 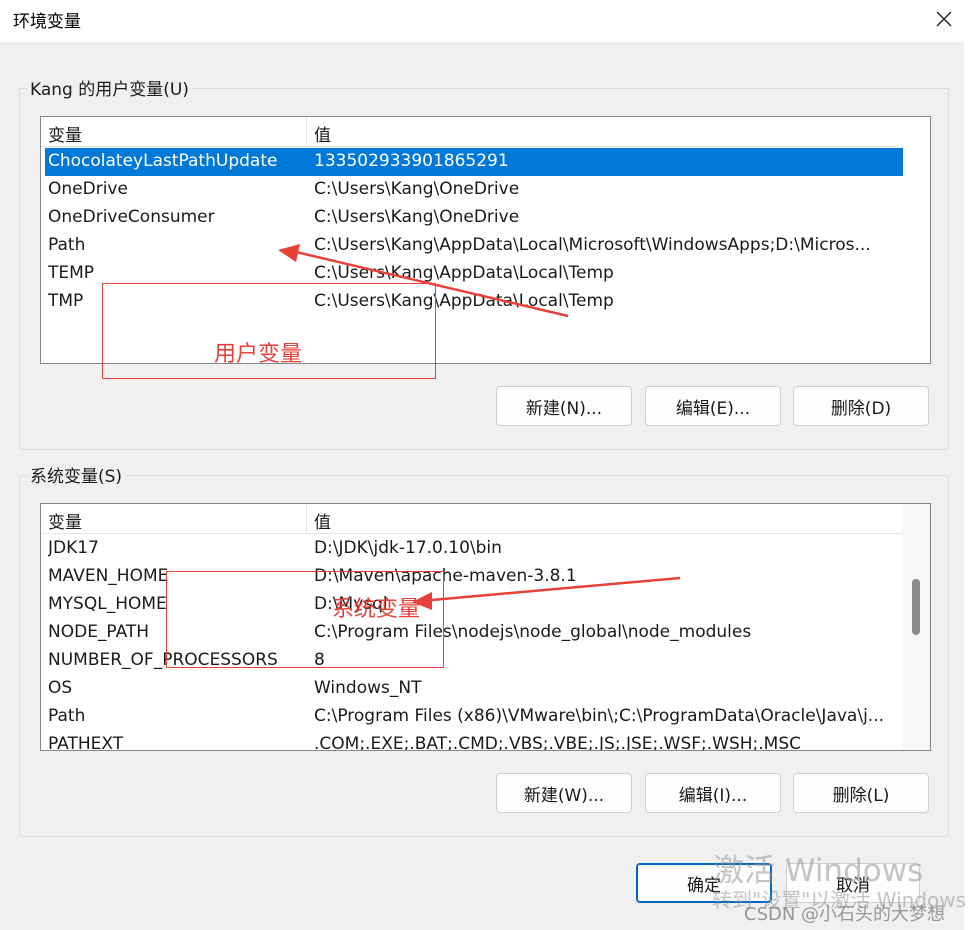 What do you see at coordinates (368, 688) in the screenshot?
I see `row-value: Windows_NT` at bounding box center [368, 688].